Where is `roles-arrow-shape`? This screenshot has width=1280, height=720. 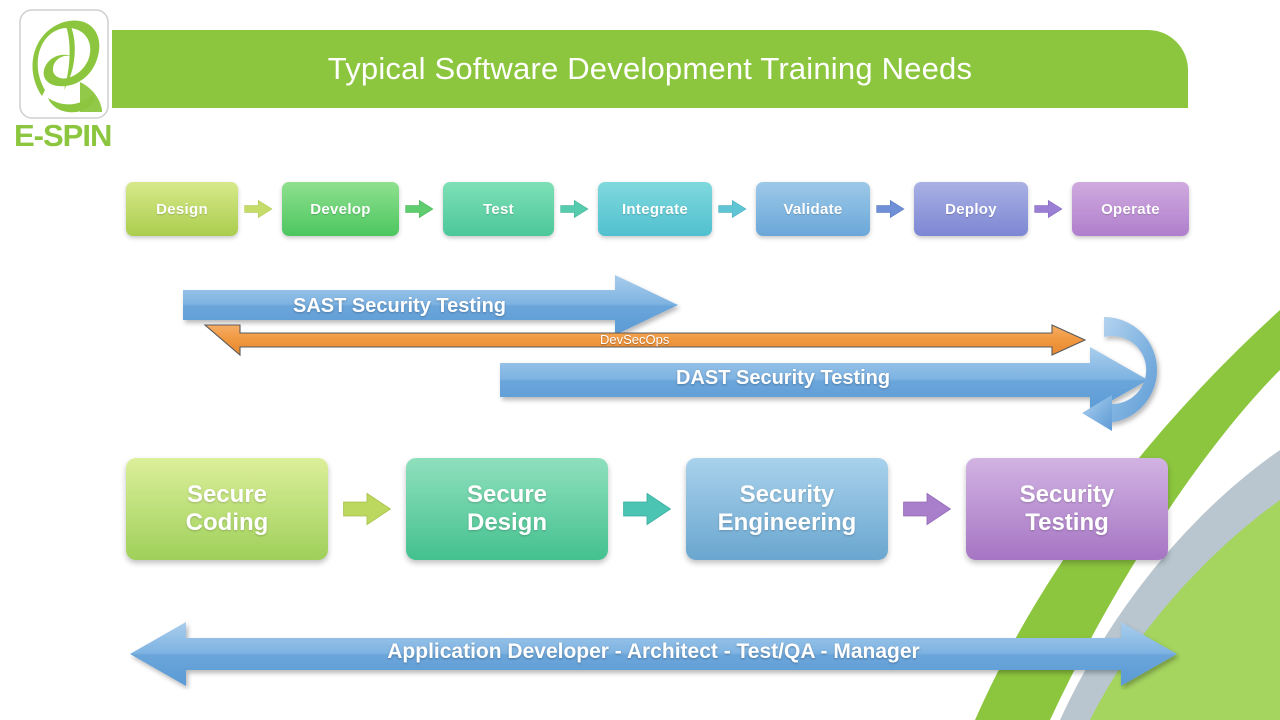
roles-arrow-shape is located at coordinates (653, 654).